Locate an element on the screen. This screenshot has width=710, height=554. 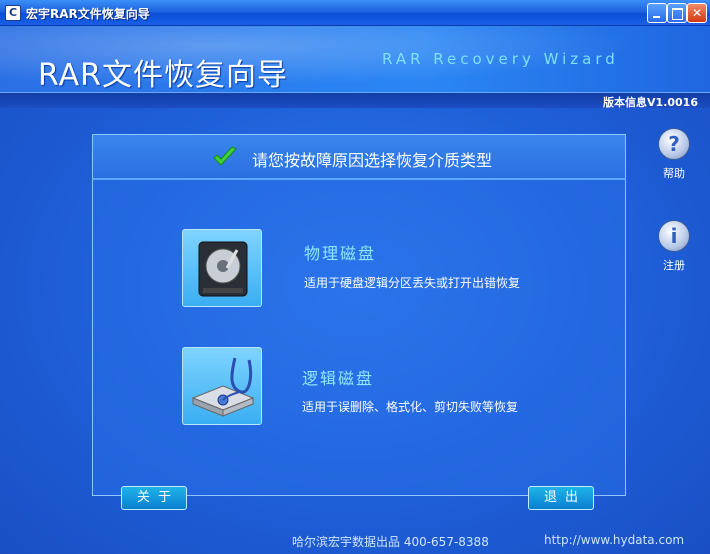
logical-disk-button is located at coordinates (222, 386).